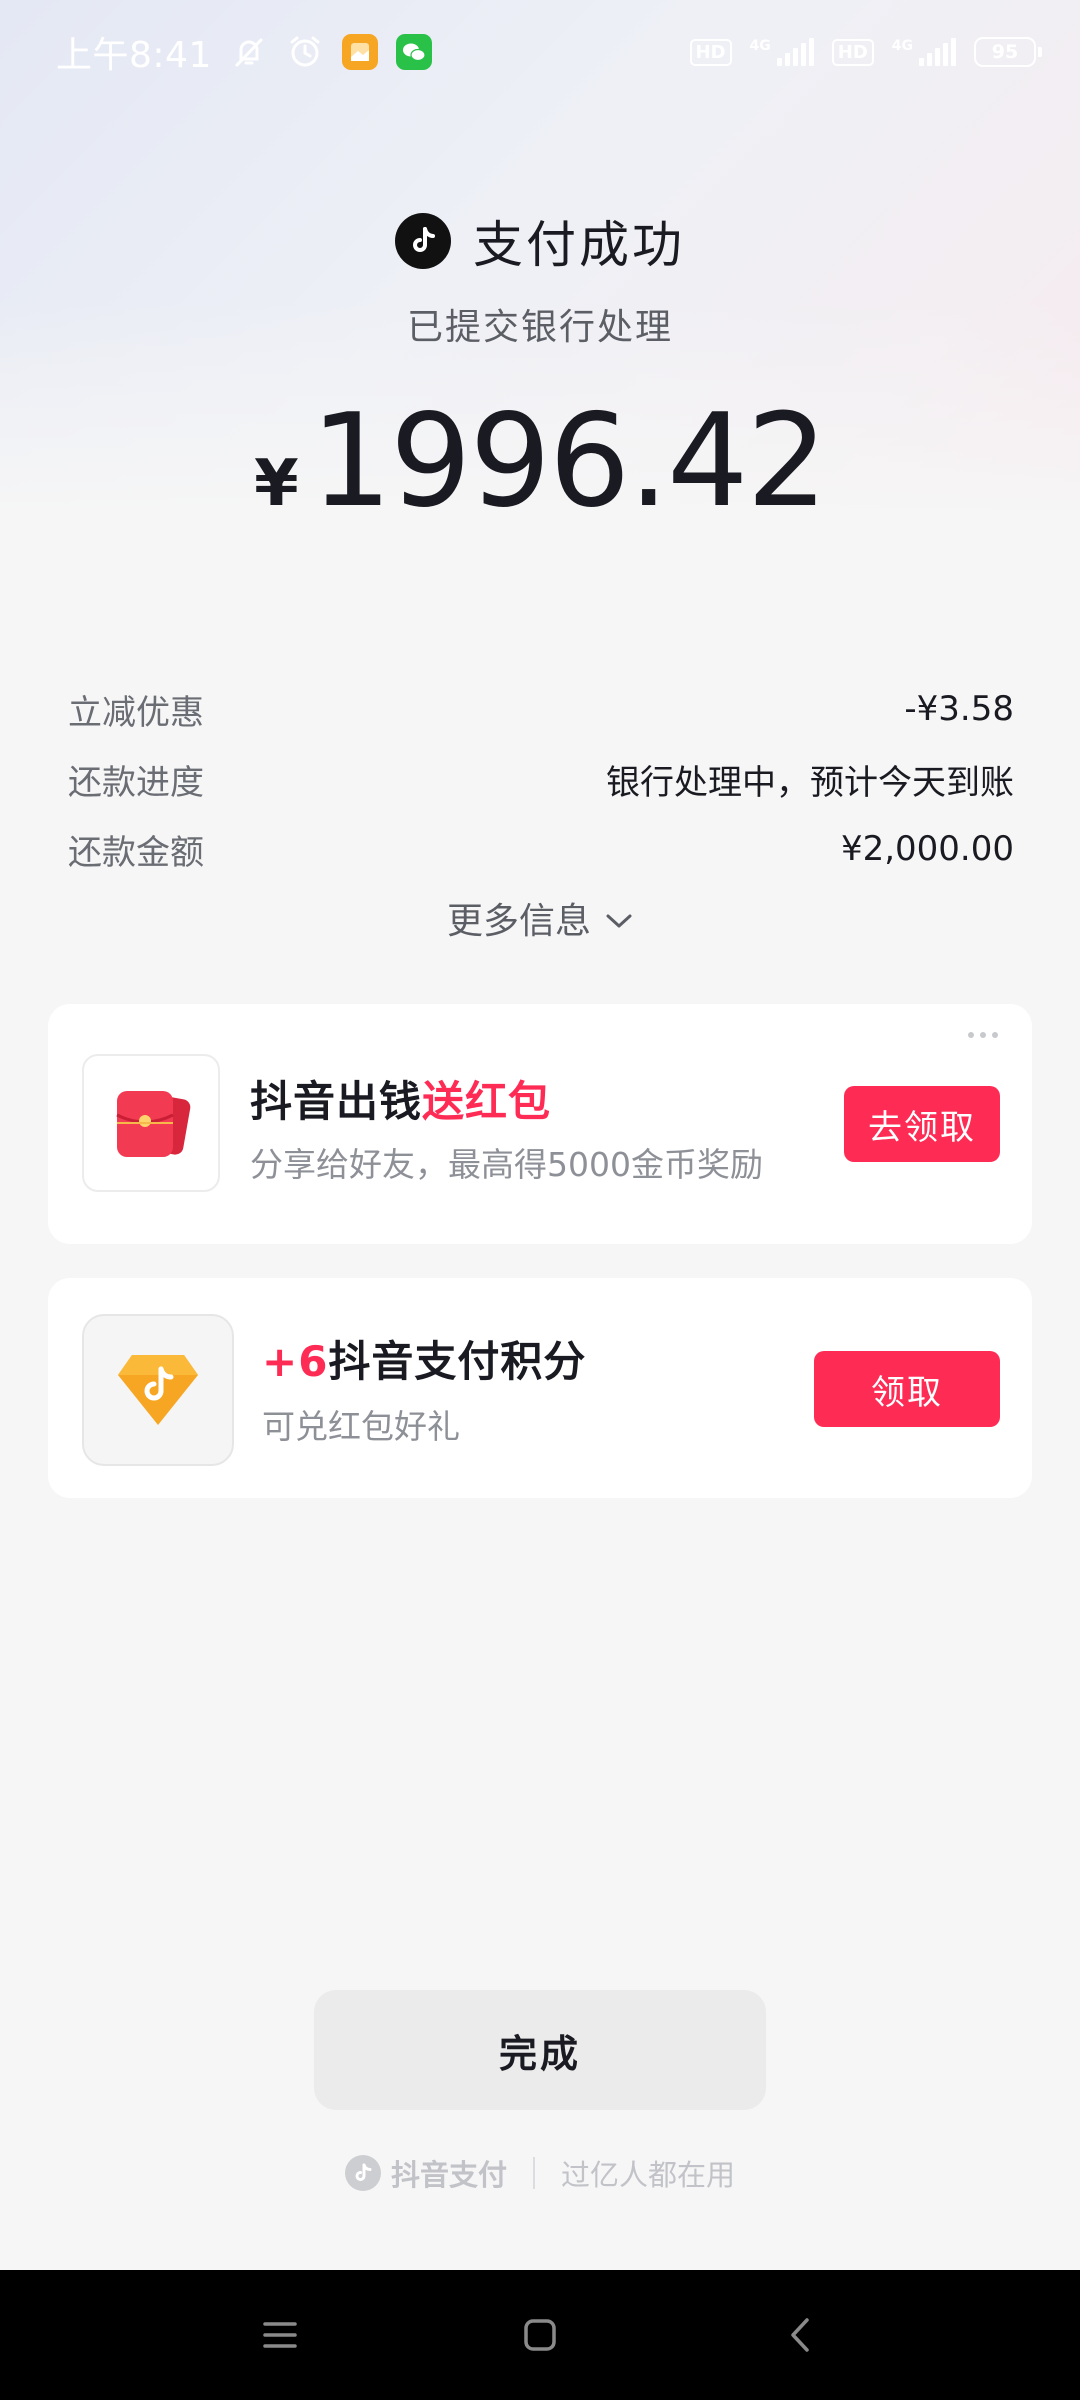 The height and width of the screenshot is (2400, 1080). I want to click on promo-title: 抖音出钱送红包, so click(400, 1098).